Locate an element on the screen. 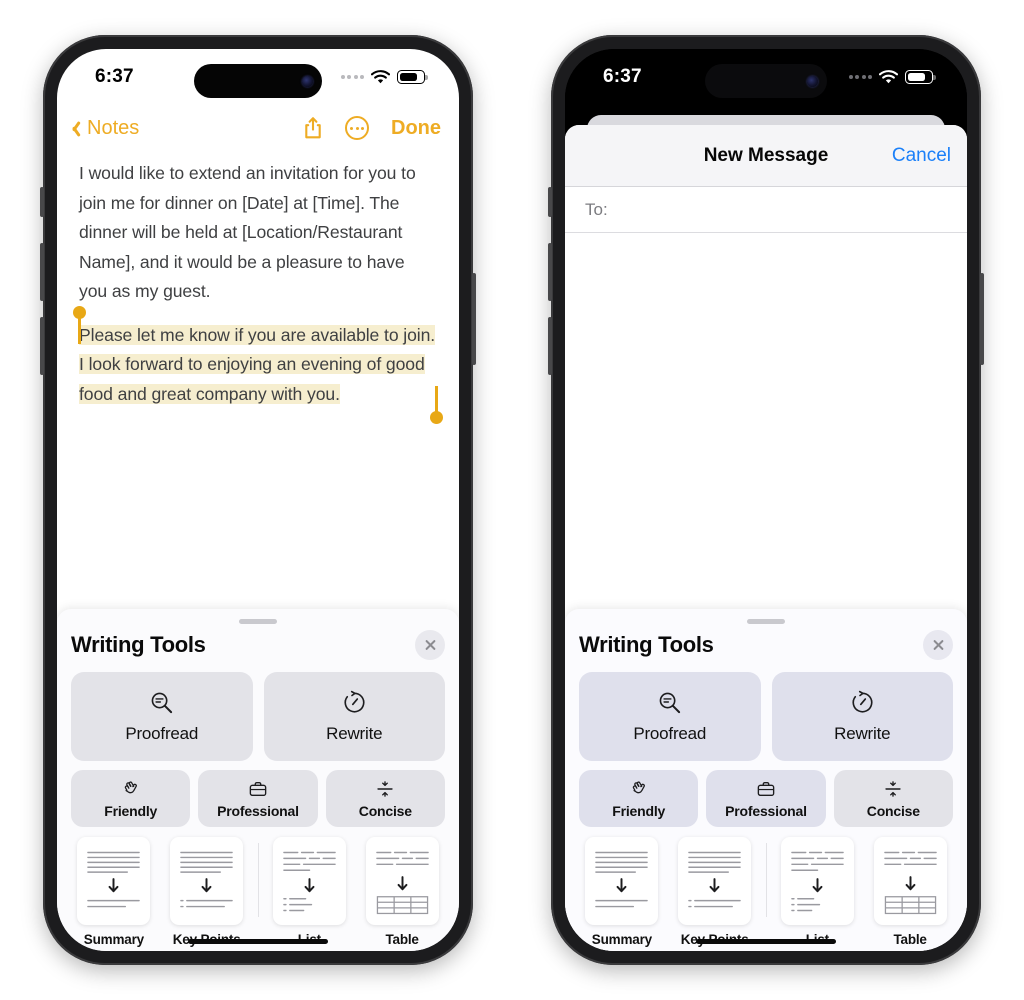 The image size is (1024, 1000). more-circle-icon is located at coordinates (357, 128).